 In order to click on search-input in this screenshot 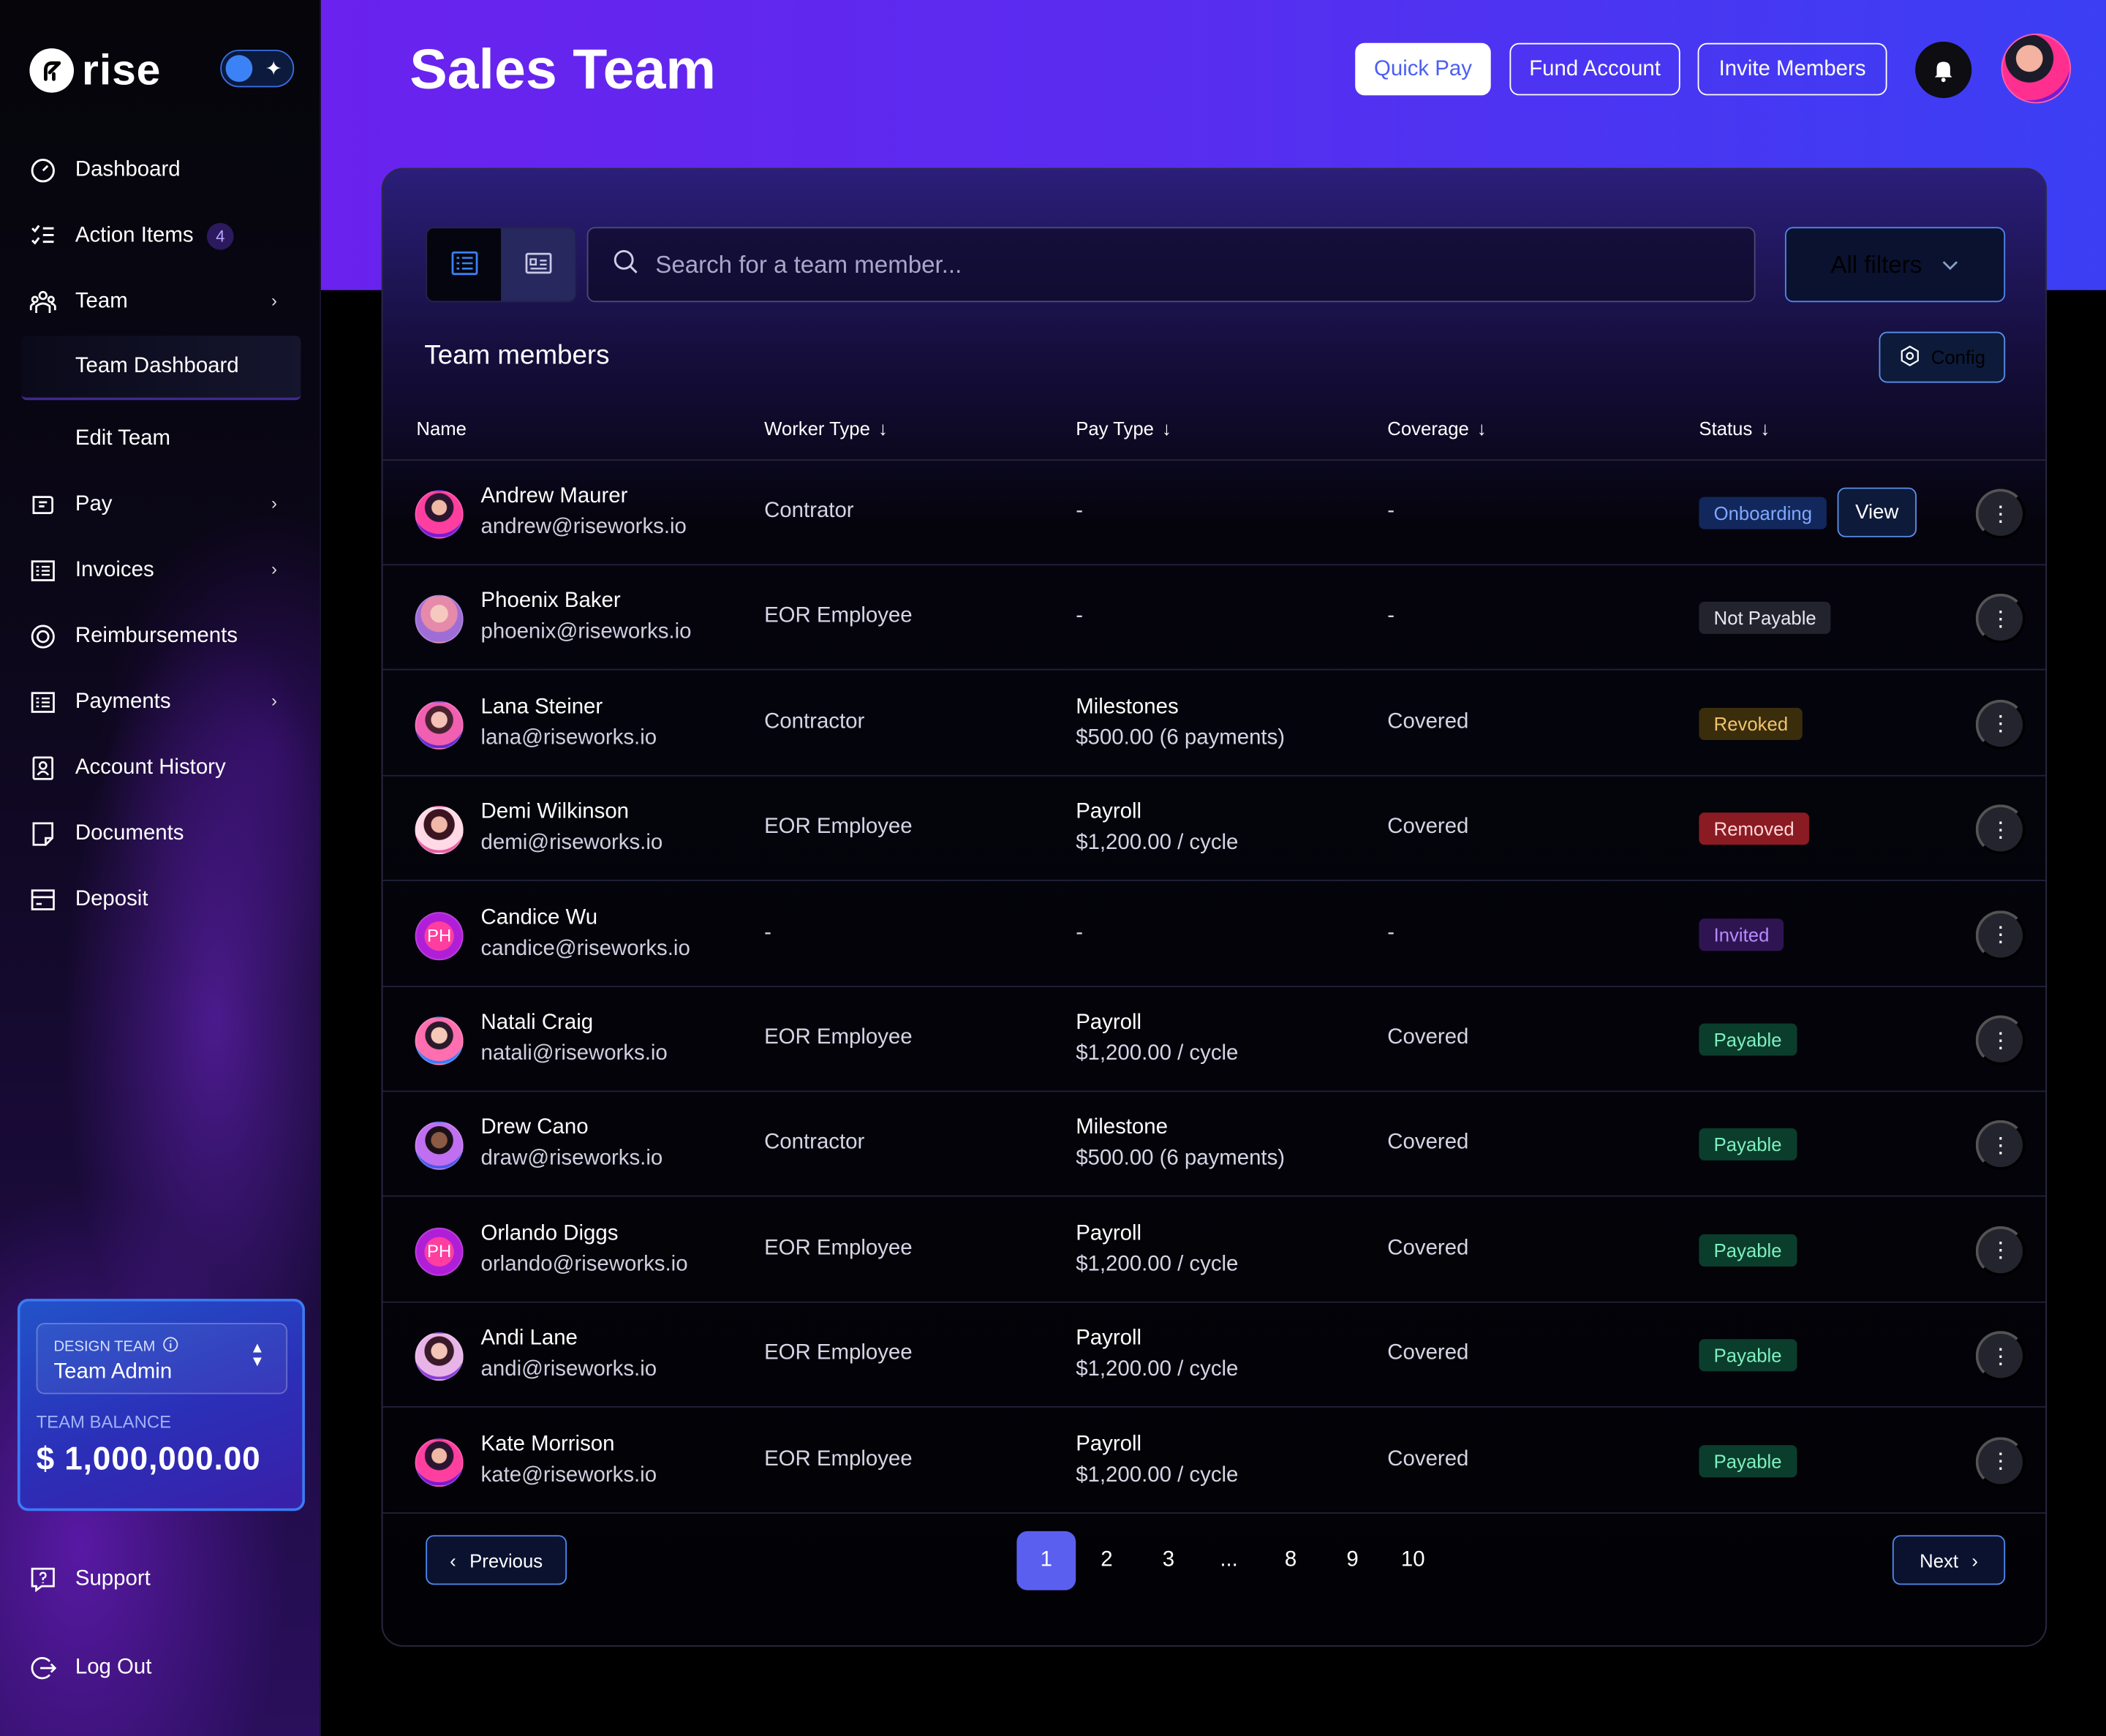, I will do `click(1179, 264)`.